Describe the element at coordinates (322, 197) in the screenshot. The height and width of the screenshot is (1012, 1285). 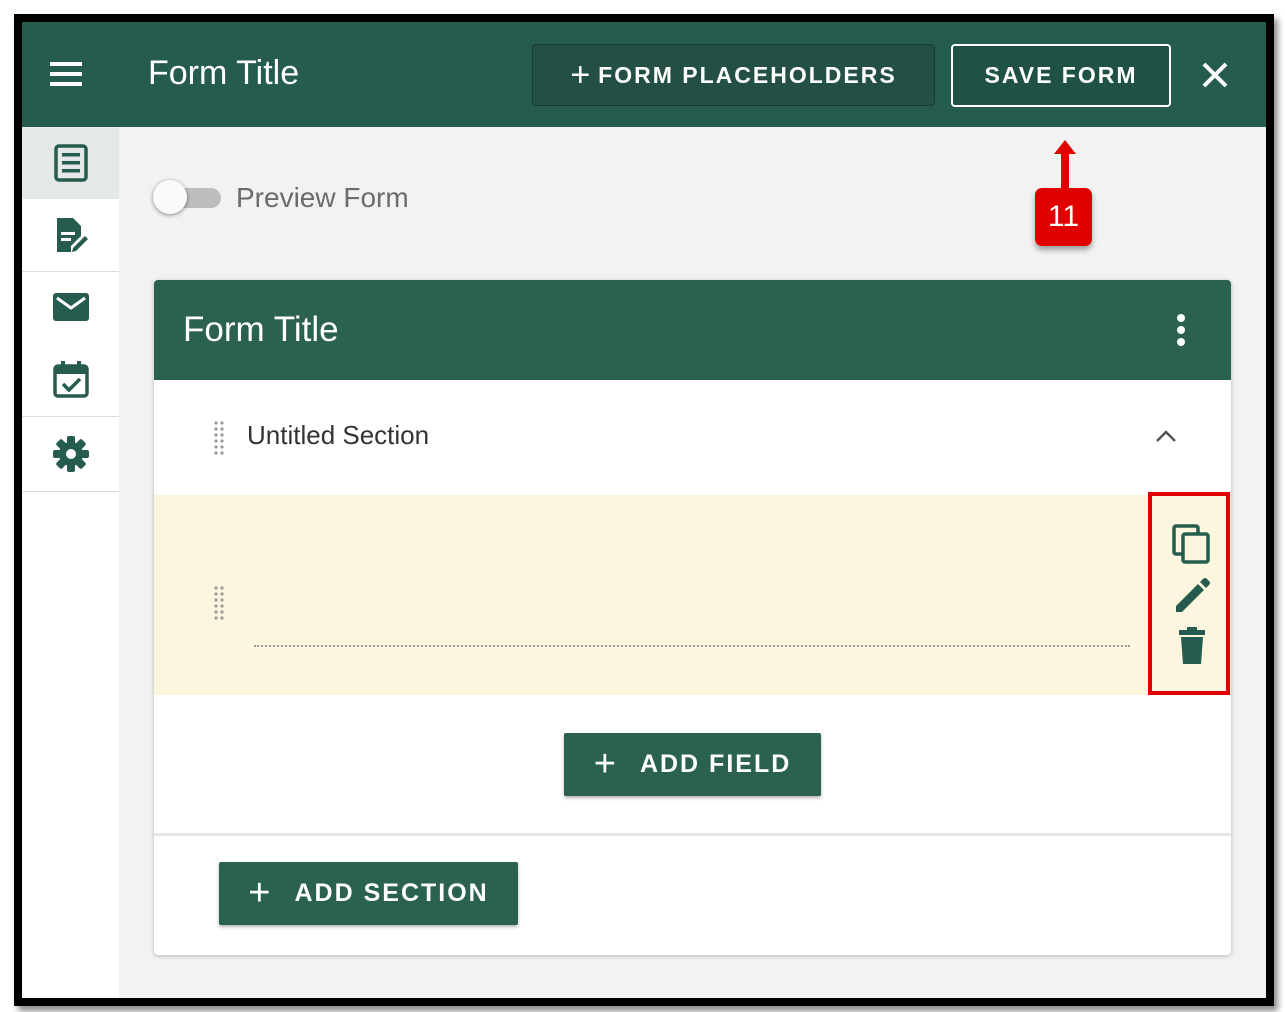
I see `preview-form-label: Preview Form` at that location.